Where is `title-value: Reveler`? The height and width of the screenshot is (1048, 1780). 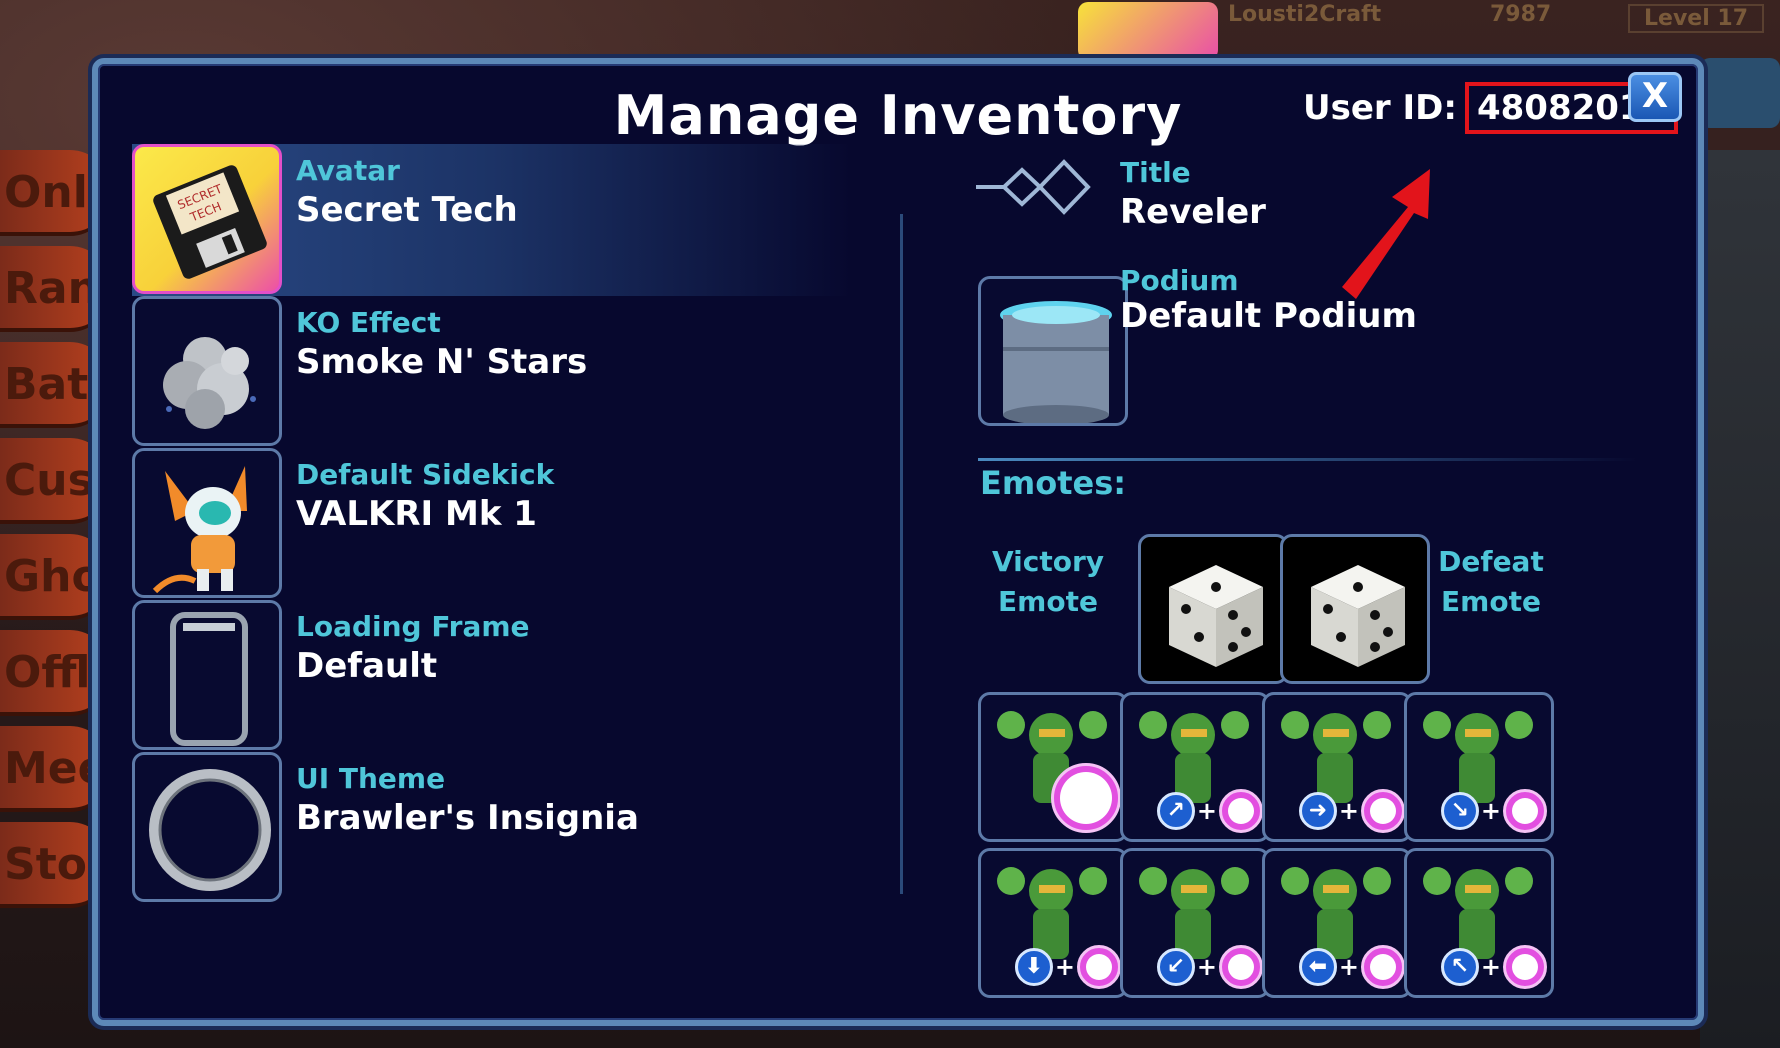
title-value: Reveler is located at coordinates (1193, 212).